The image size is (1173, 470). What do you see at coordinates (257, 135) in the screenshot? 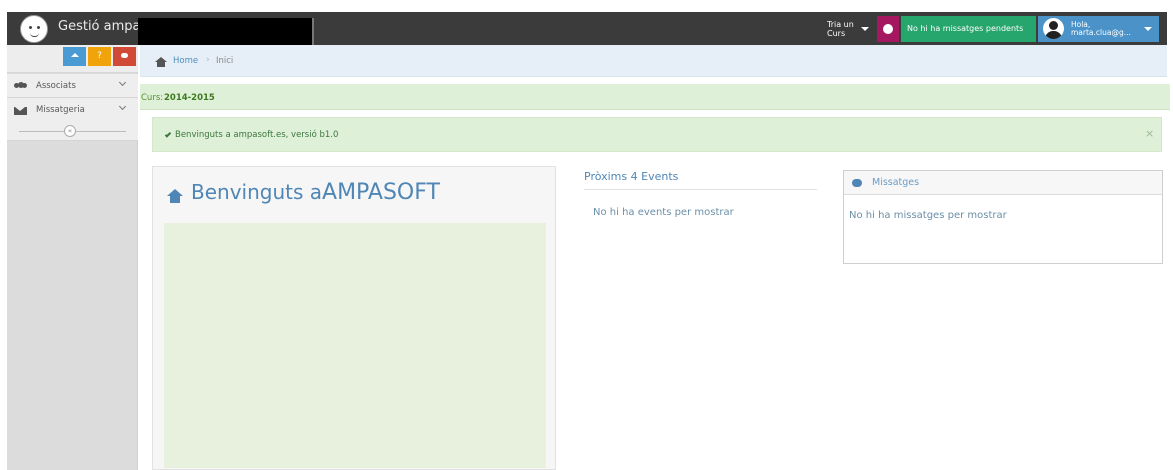
I see `alert-text: Benvinguts a ampasoft.es, versió b1.0` at bounding box center [257, 135].